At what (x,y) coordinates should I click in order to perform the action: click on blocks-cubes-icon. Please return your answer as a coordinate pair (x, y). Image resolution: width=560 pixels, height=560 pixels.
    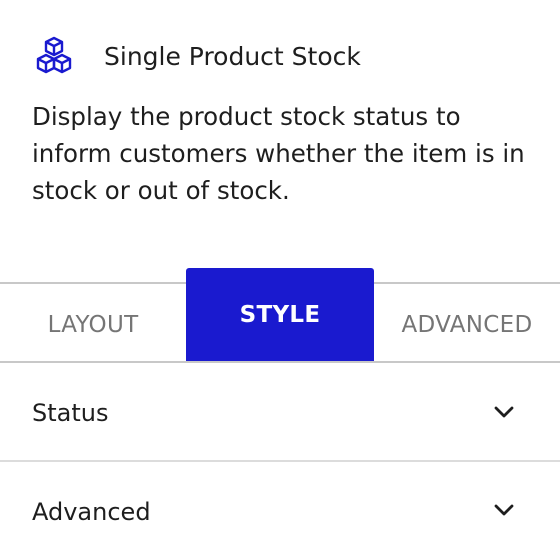
    Looking at the image, I should click on (55, 57).